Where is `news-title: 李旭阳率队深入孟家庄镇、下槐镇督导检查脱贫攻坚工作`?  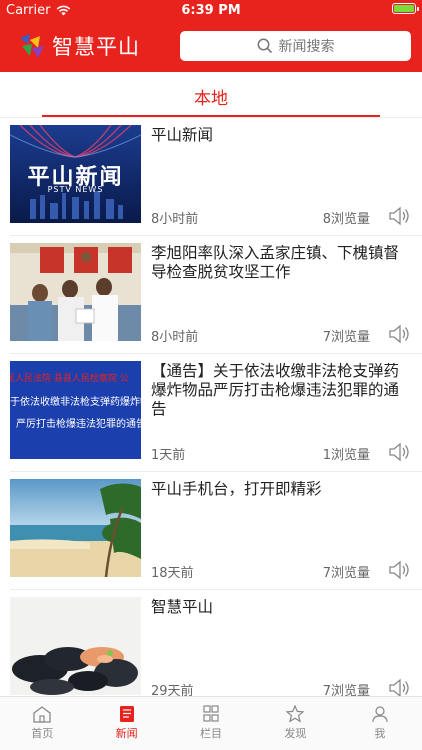
news-title: 李旭阳率队深入孟家庄镇、下槐镇督导检查脱贫攻坚工作 is located at coordinates (275, 262).